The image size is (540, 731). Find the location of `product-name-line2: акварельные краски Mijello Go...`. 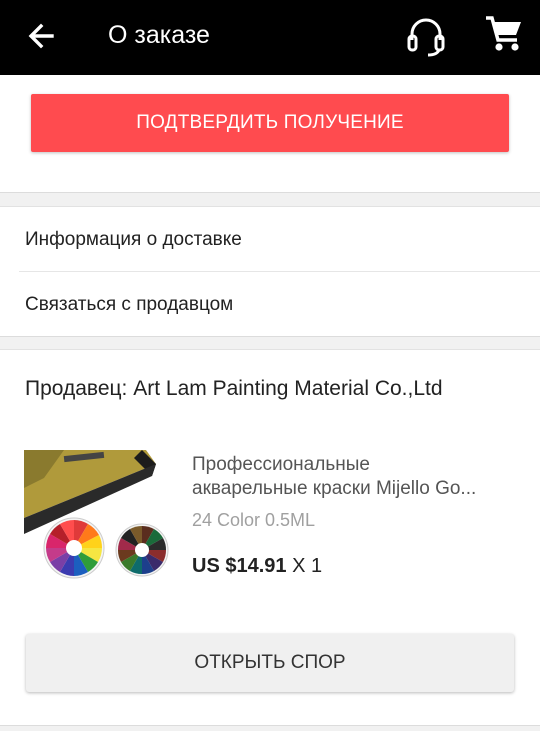

product-name-line2: акварельные краски Mijello Go... is located at coordinates (334, 488).